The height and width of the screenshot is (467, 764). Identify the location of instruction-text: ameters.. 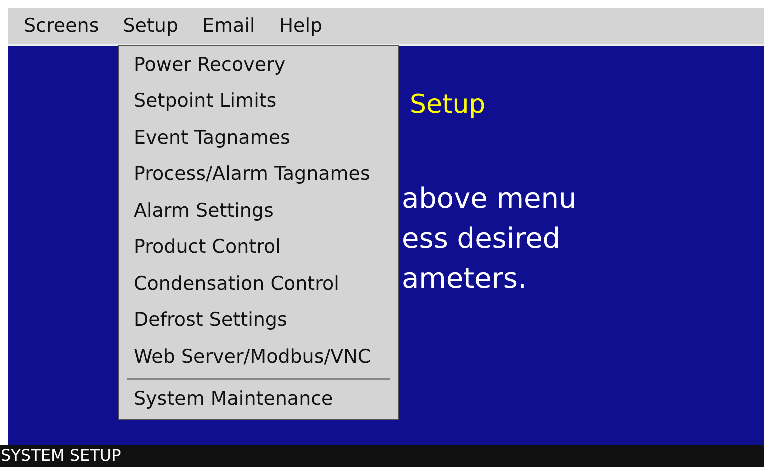
(464, 279).